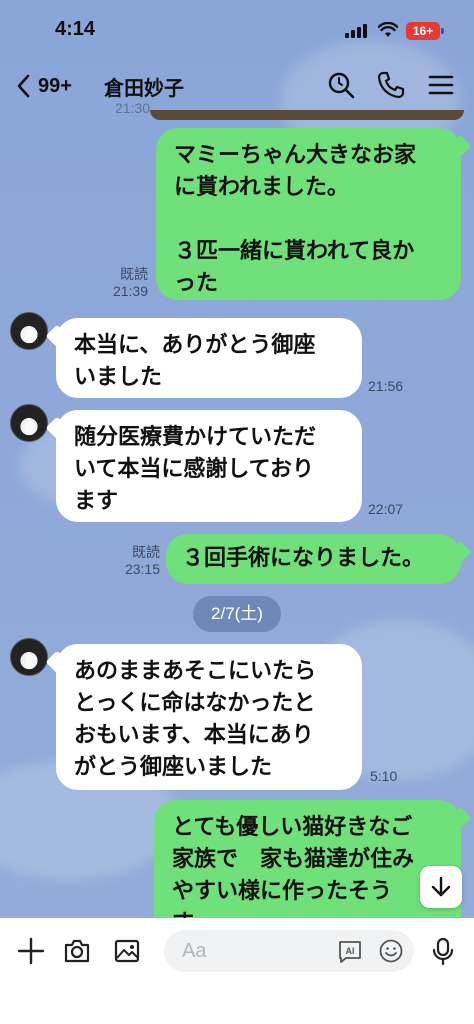 Image resolution: width=474 pixels, height=1024 pixels. Describe the element at coordinates (308, 214) in the screenshot. I see `outgoing-message-bubble: マミーちゃん大きなお家 に貰われました。 ３匹一緒に貰われて良か った` at that location.